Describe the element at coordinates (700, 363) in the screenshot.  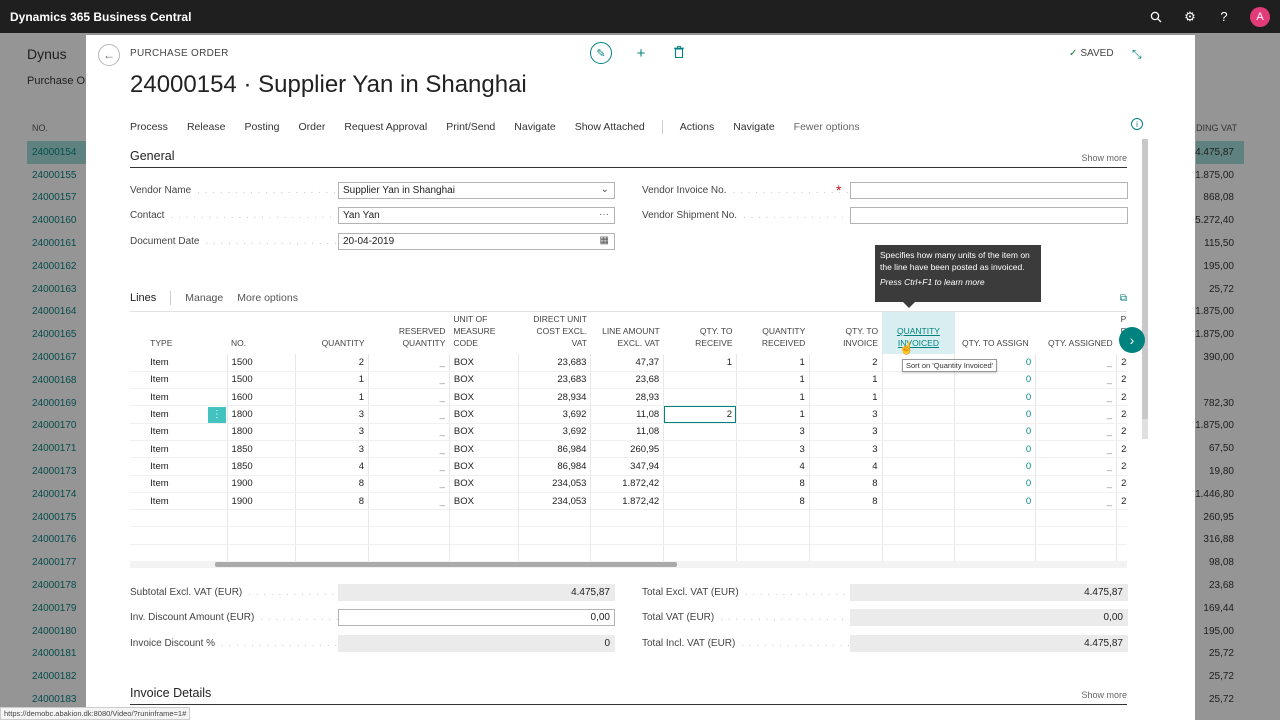
I see `line-qty-to-receive: 1` at that location.